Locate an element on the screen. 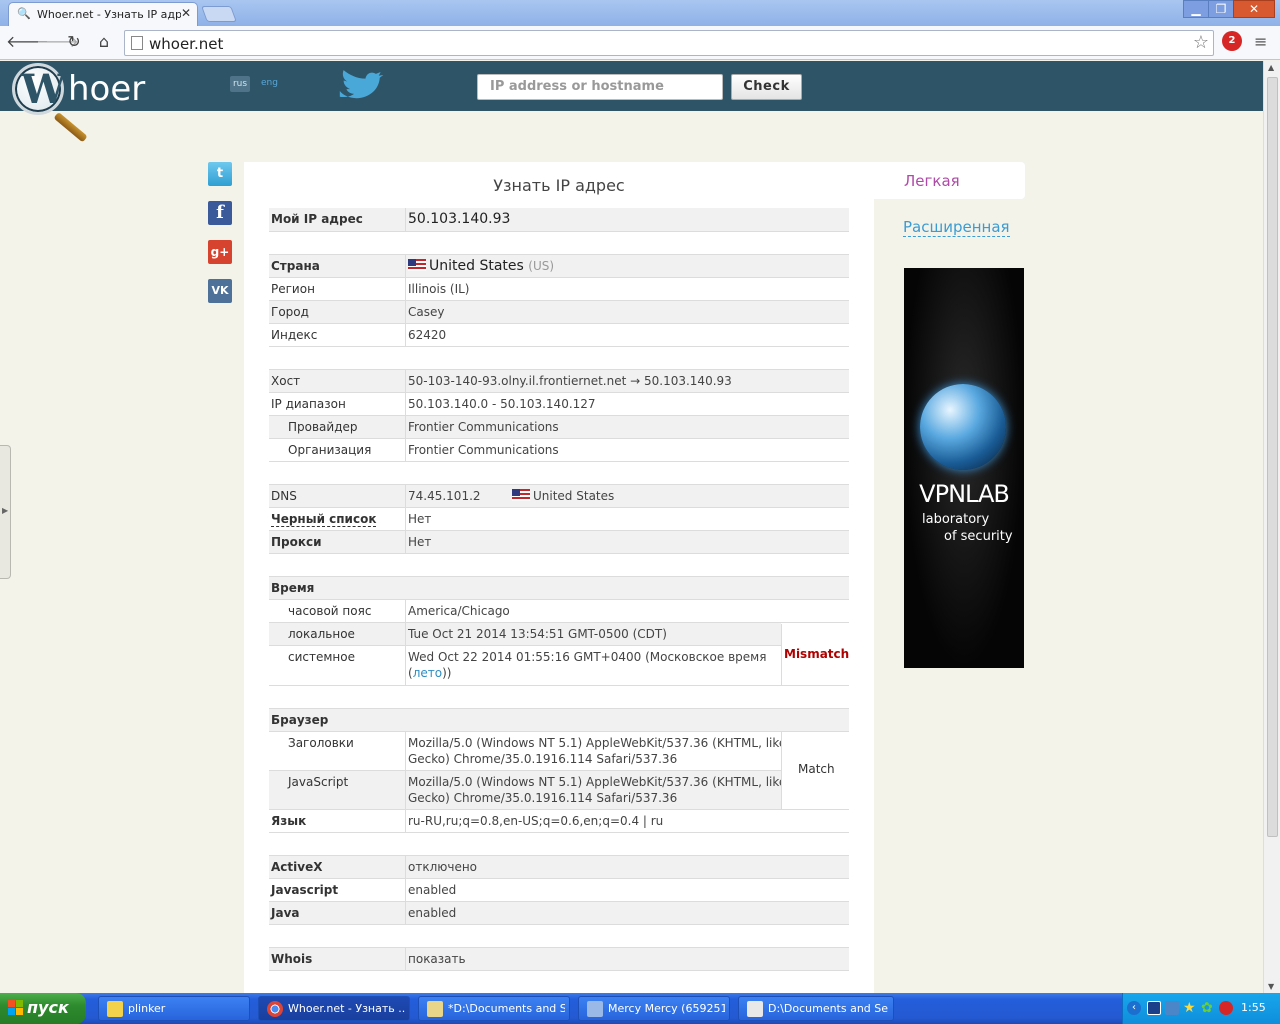  lang-rus-button: rus is located at coordinates (240, 84).